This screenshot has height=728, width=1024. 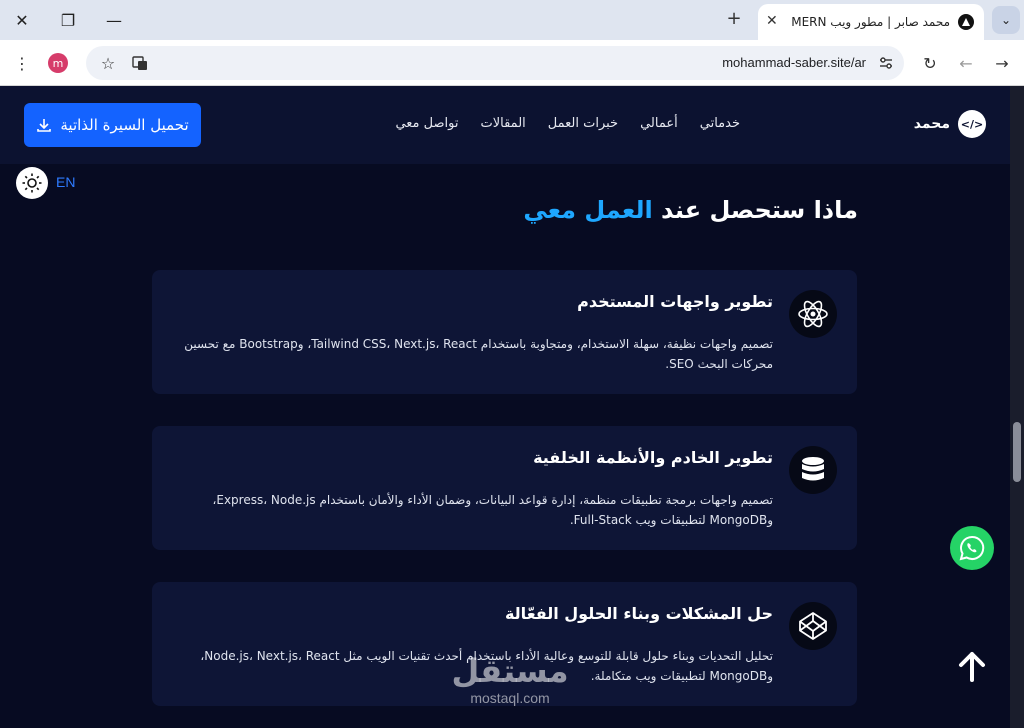 I want to click on browser-tab: محمد صابر | مطور ويب MERN و ✕, so click(x=871, y=22).